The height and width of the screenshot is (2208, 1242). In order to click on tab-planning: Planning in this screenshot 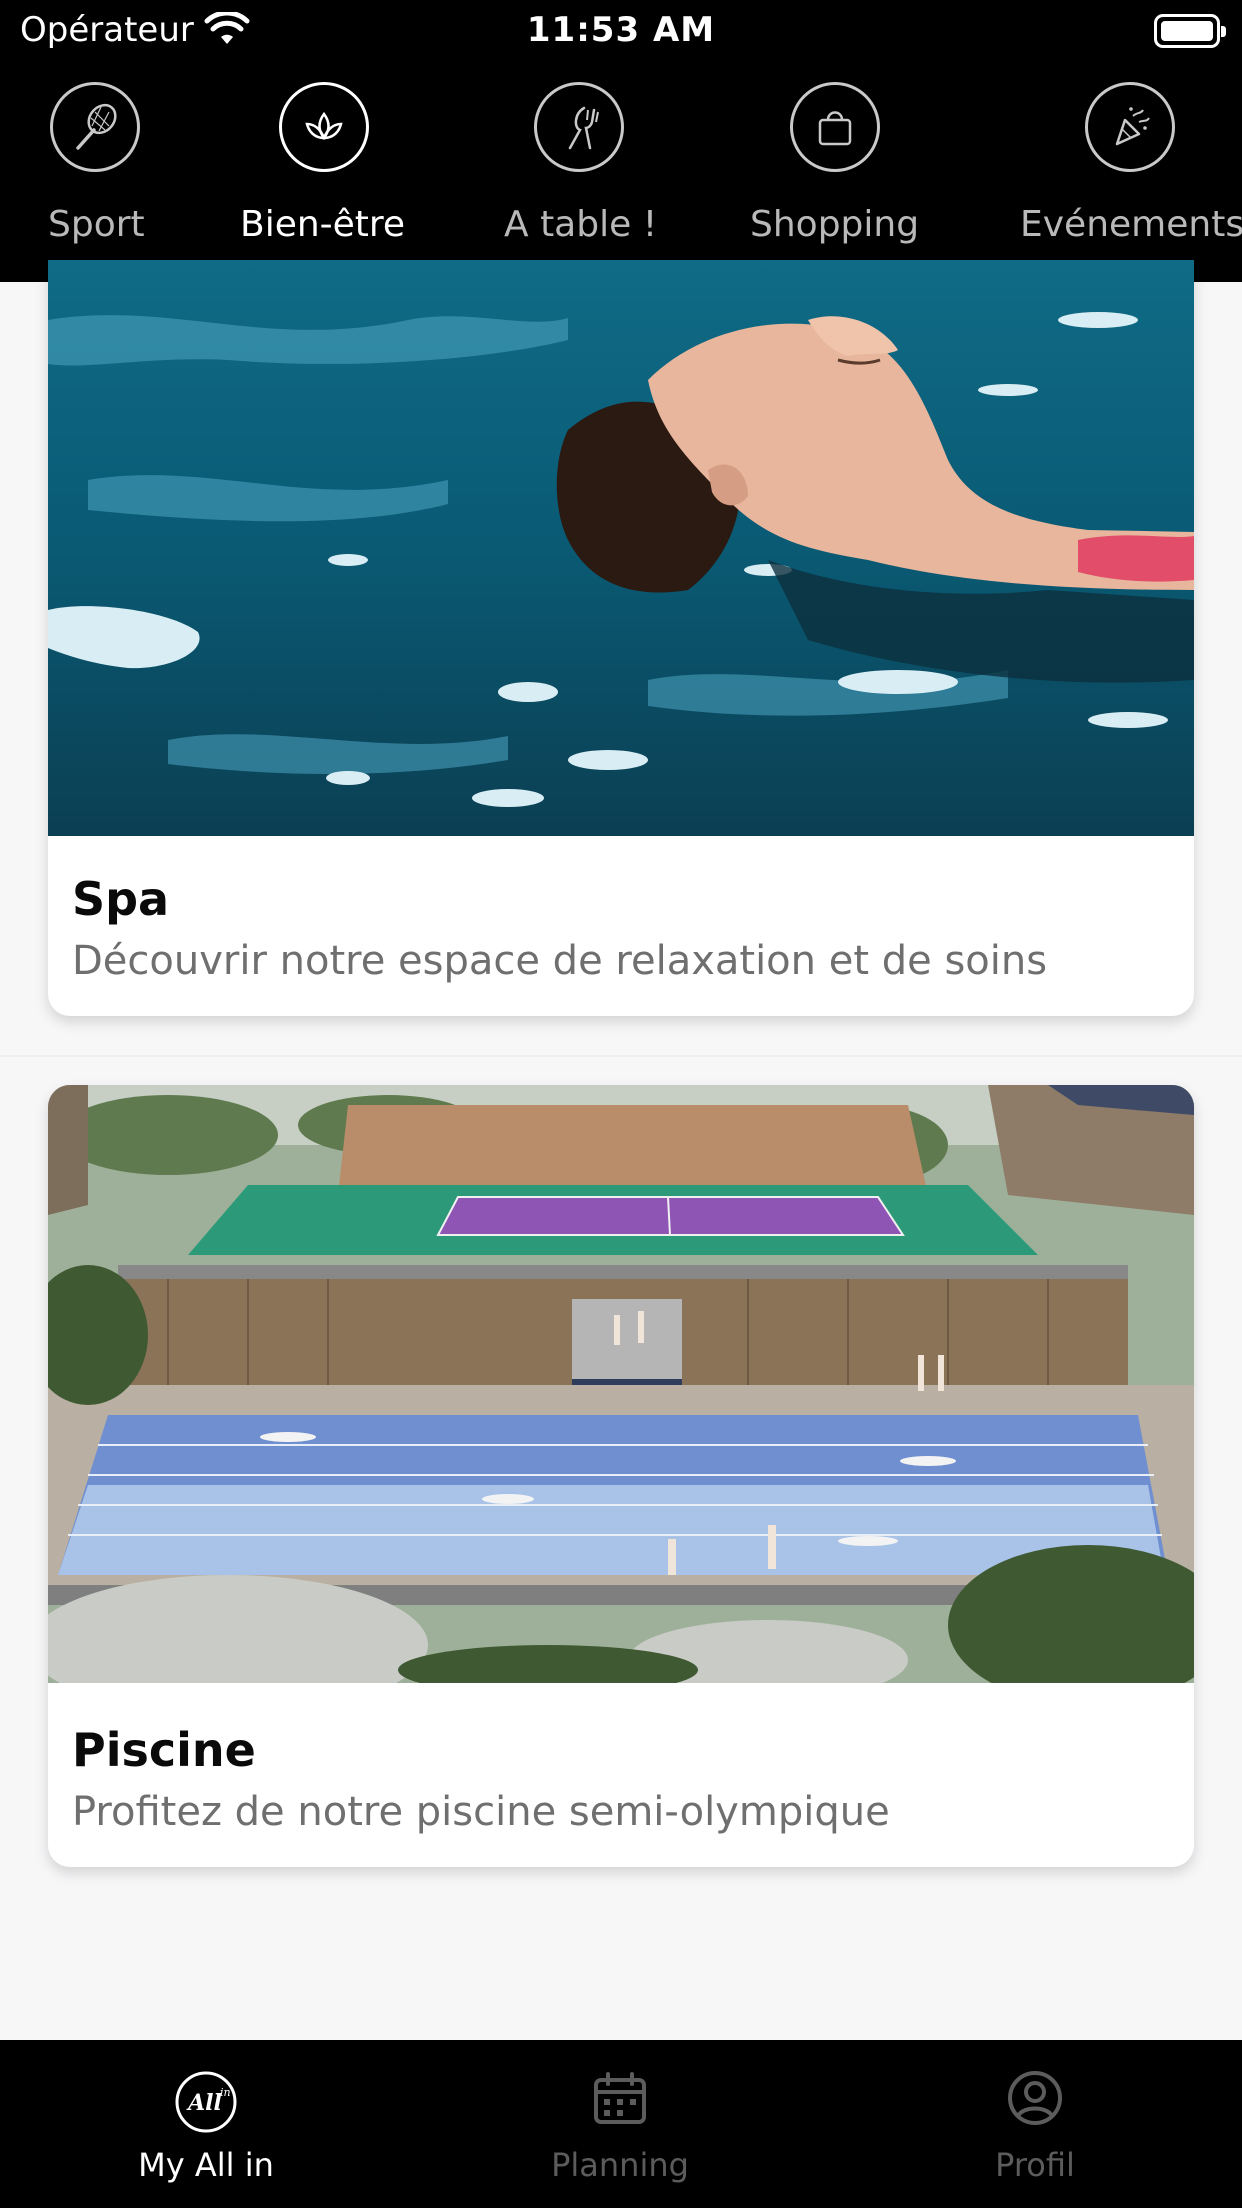, I will do `click(620, 2124)`.